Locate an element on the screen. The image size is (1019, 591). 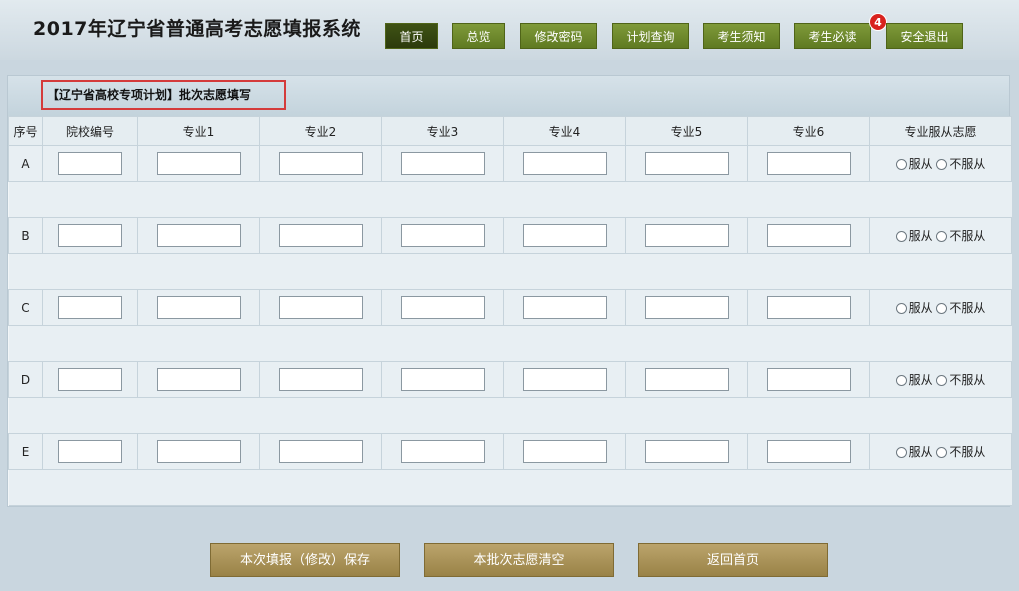
row-index: C is located at coordinates (25, 307).